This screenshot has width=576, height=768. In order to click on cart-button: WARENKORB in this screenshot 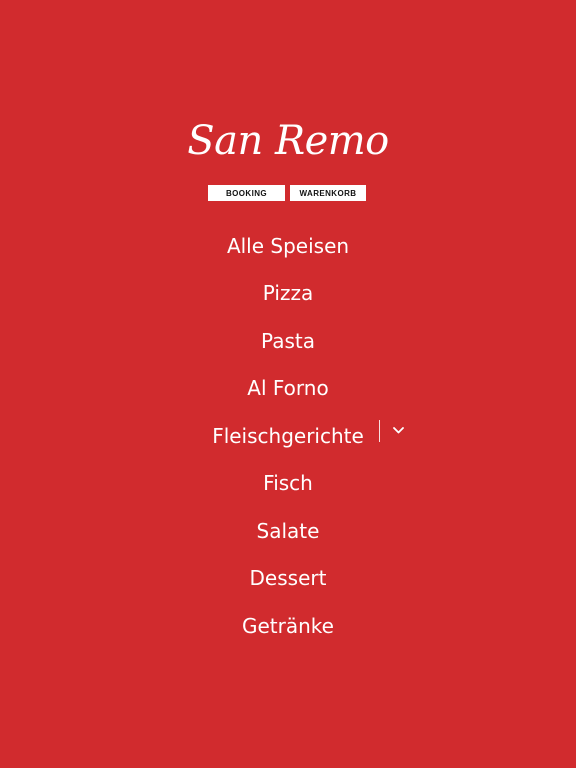, I will do `click(328, 193)`.